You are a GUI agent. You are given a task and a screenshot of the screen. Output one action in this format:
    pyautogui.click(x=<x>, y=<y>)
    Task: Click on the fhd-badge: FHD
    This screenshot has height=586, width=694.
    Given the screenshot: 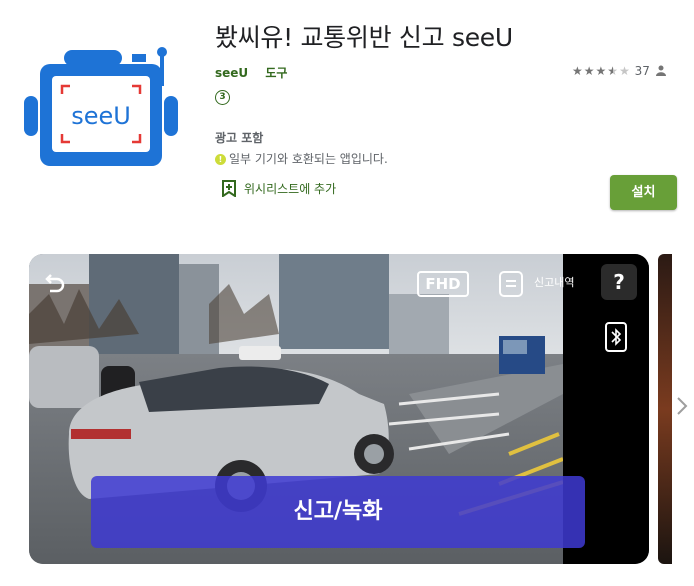 What is the action you would take?
    pyautogui.click(x=443, y=284)
    